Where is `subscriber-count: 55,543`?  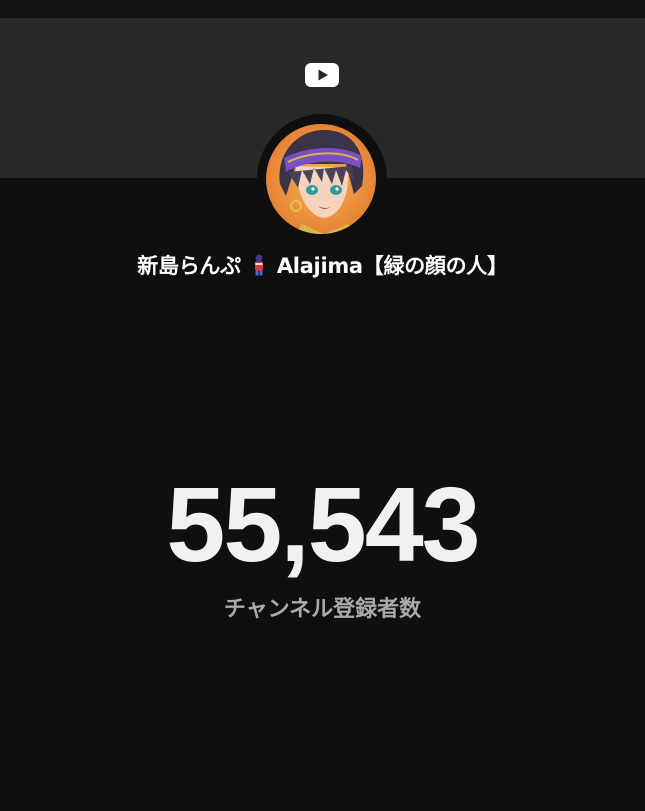 subscriber-count: 55,543 is located at coordinates (323, 525).